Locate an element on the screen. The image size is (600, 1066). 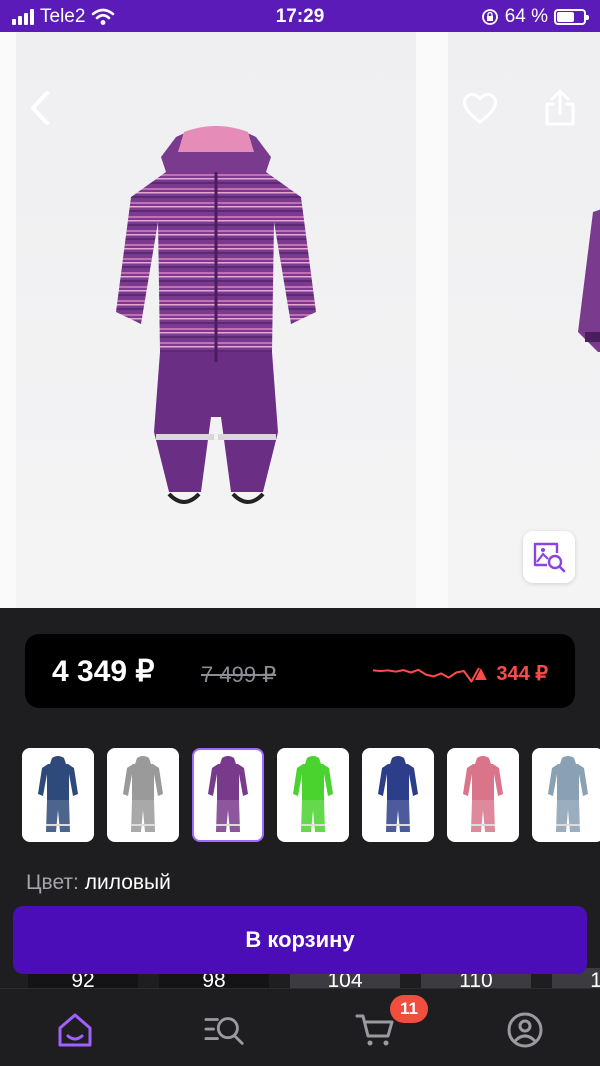
current-price: 4 349 ₽ is located at coordinates (103, 671).